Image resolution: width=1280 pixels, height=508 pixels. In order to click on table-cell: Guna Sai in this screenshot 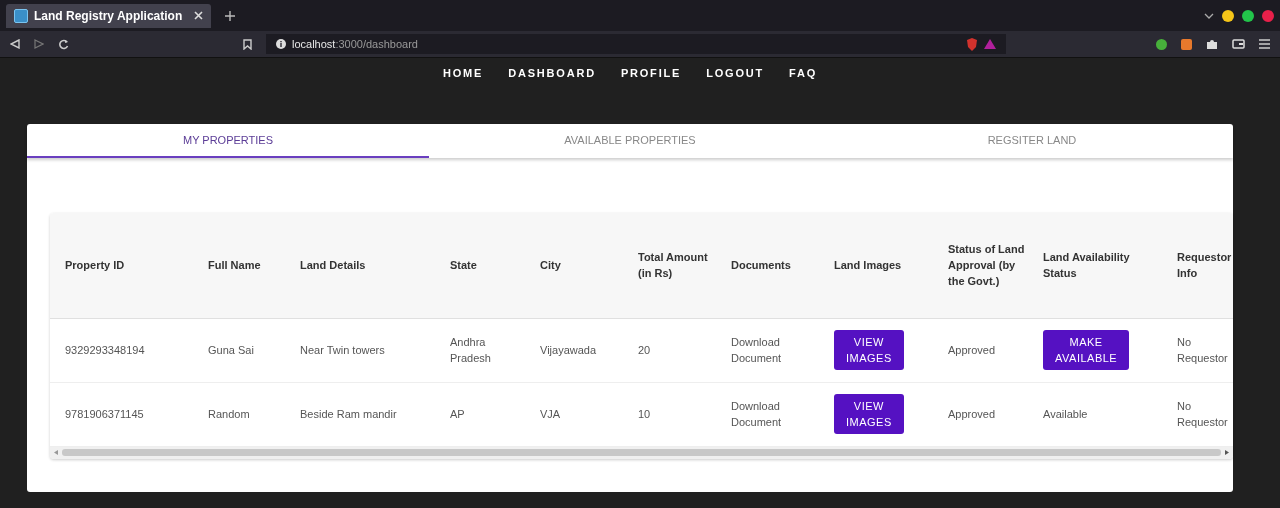, I will do `click(231, 350)`.